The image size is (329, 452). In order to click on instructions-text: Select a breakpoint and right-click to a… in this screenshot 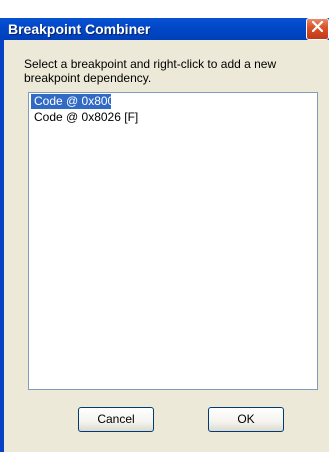, I will do `click(150, 71)`.